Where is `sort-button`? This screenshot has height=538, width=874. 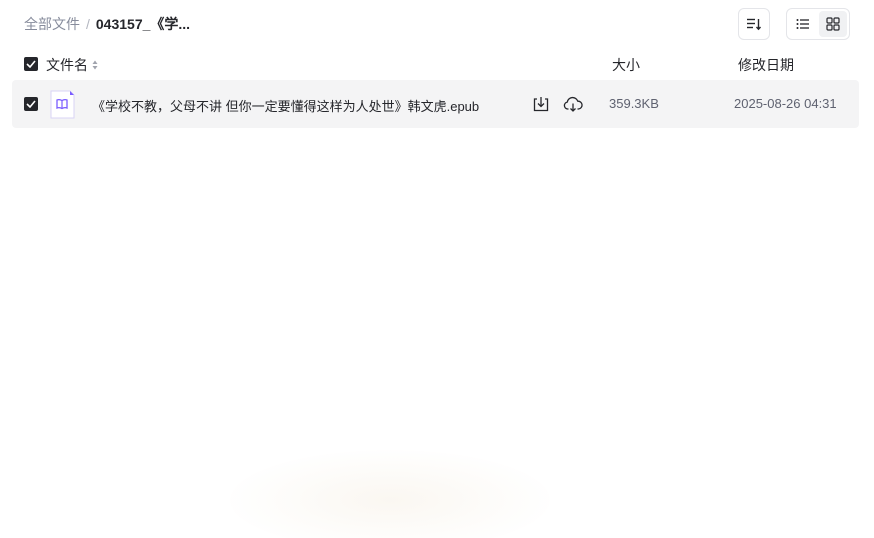 sort-button is located at coordinates (754, 24).